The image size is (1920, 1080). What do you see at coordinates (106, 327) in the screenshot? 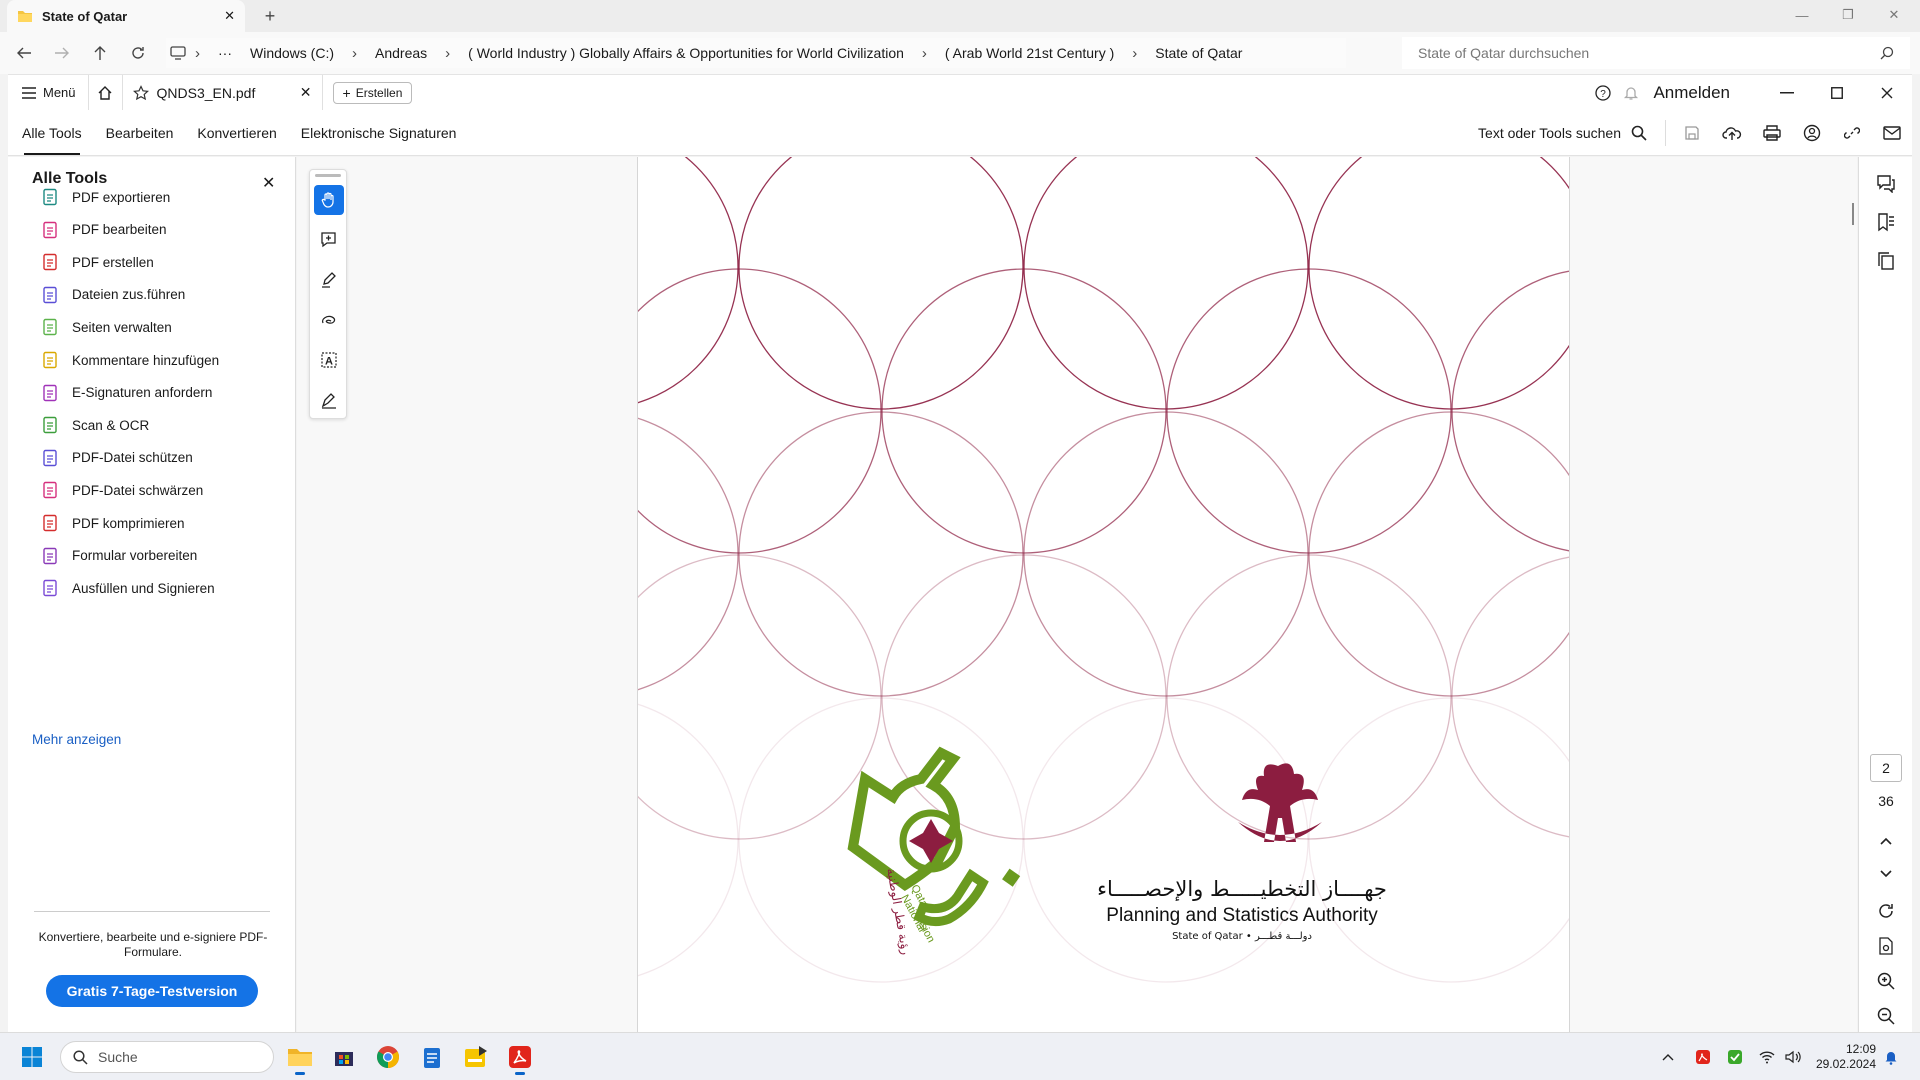
I see `tool-item: Seiten verwalten` at bounding box center [106, 327].